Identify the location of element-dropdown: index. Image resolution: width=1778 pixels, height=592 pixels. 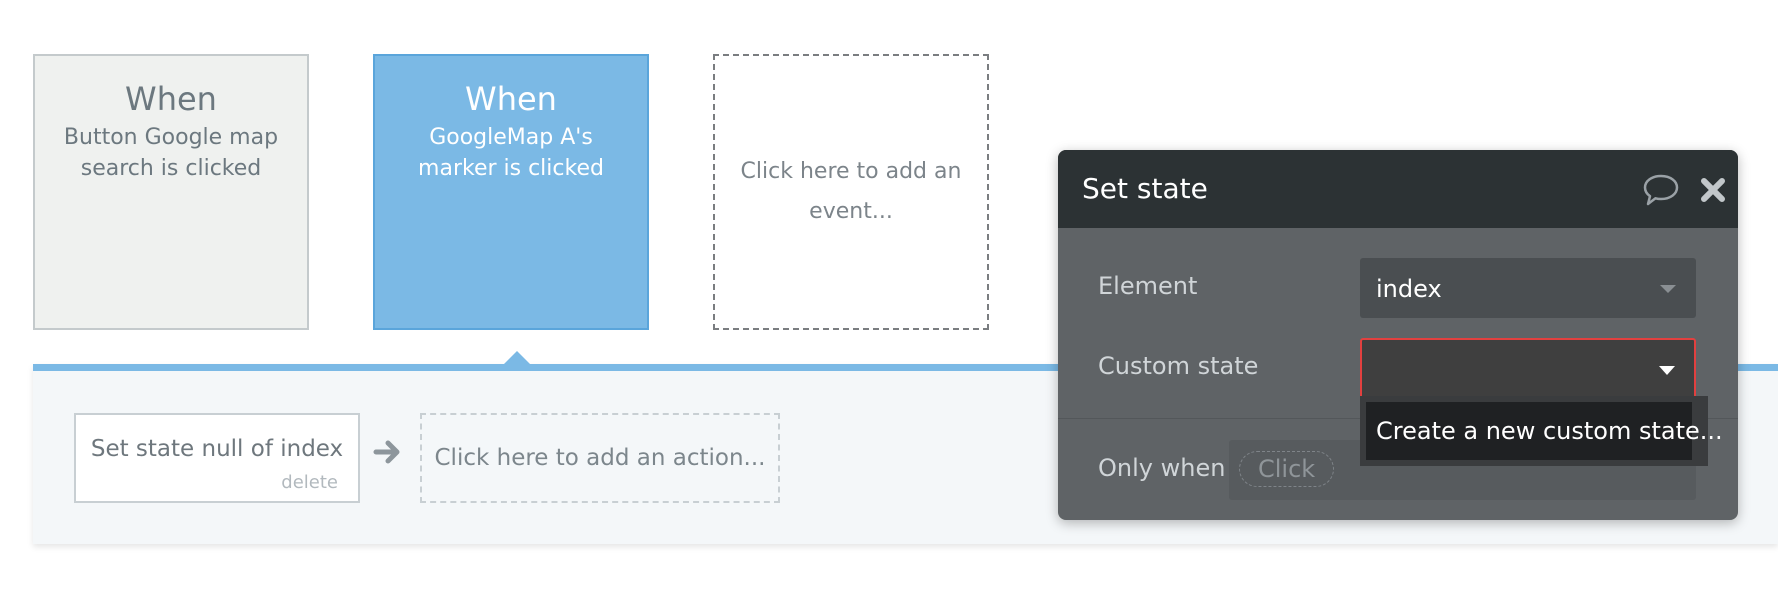
(1528, 288).